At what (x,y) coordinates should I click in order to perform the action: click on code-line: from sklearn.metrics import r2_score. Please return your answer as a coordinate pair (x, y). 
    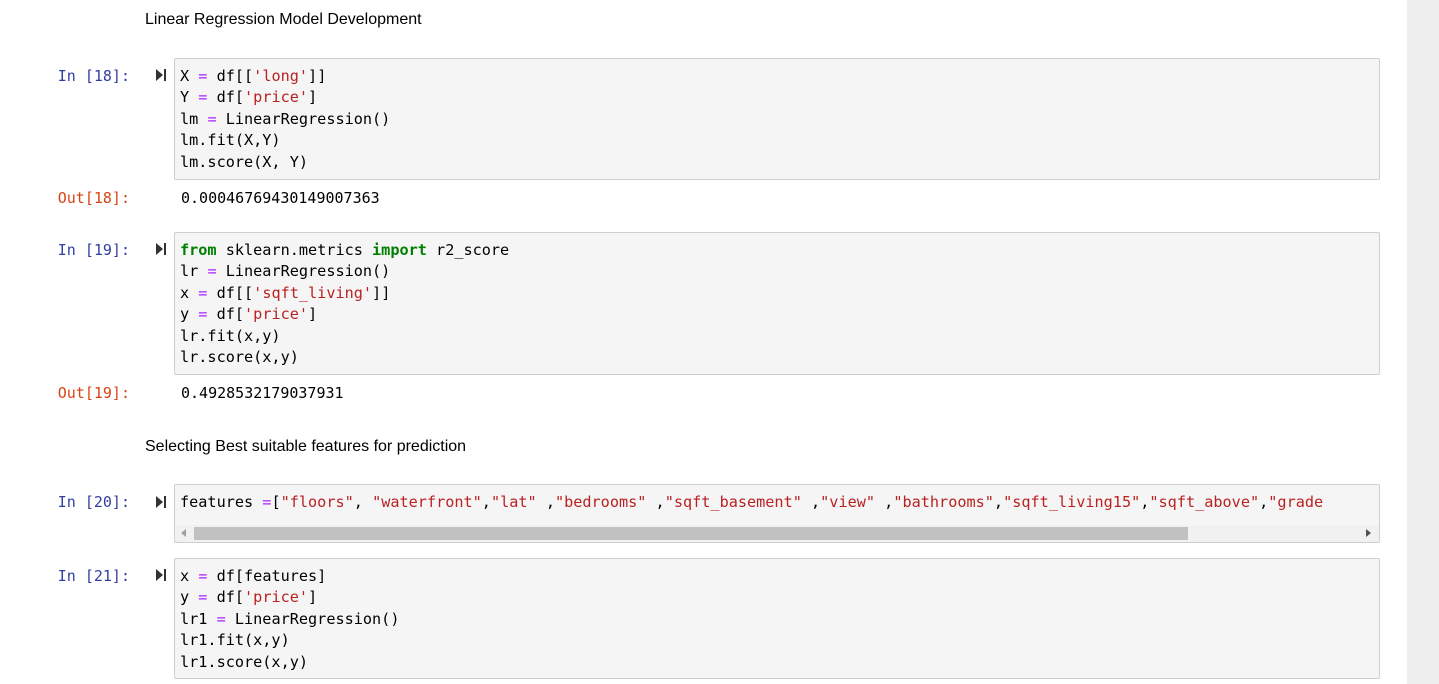
    Looking at the image, I should click on (344, 250).